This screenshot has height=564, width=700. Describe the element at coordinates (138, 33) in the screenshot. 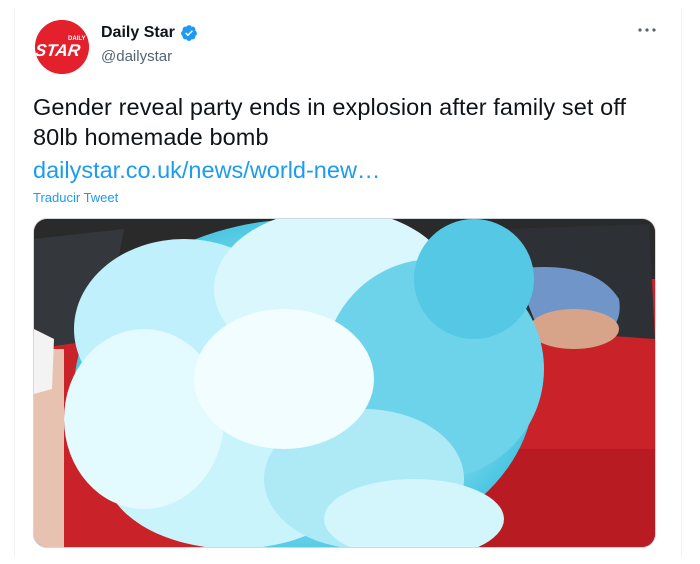

I see `author-display-name: Daily Star` at that location.